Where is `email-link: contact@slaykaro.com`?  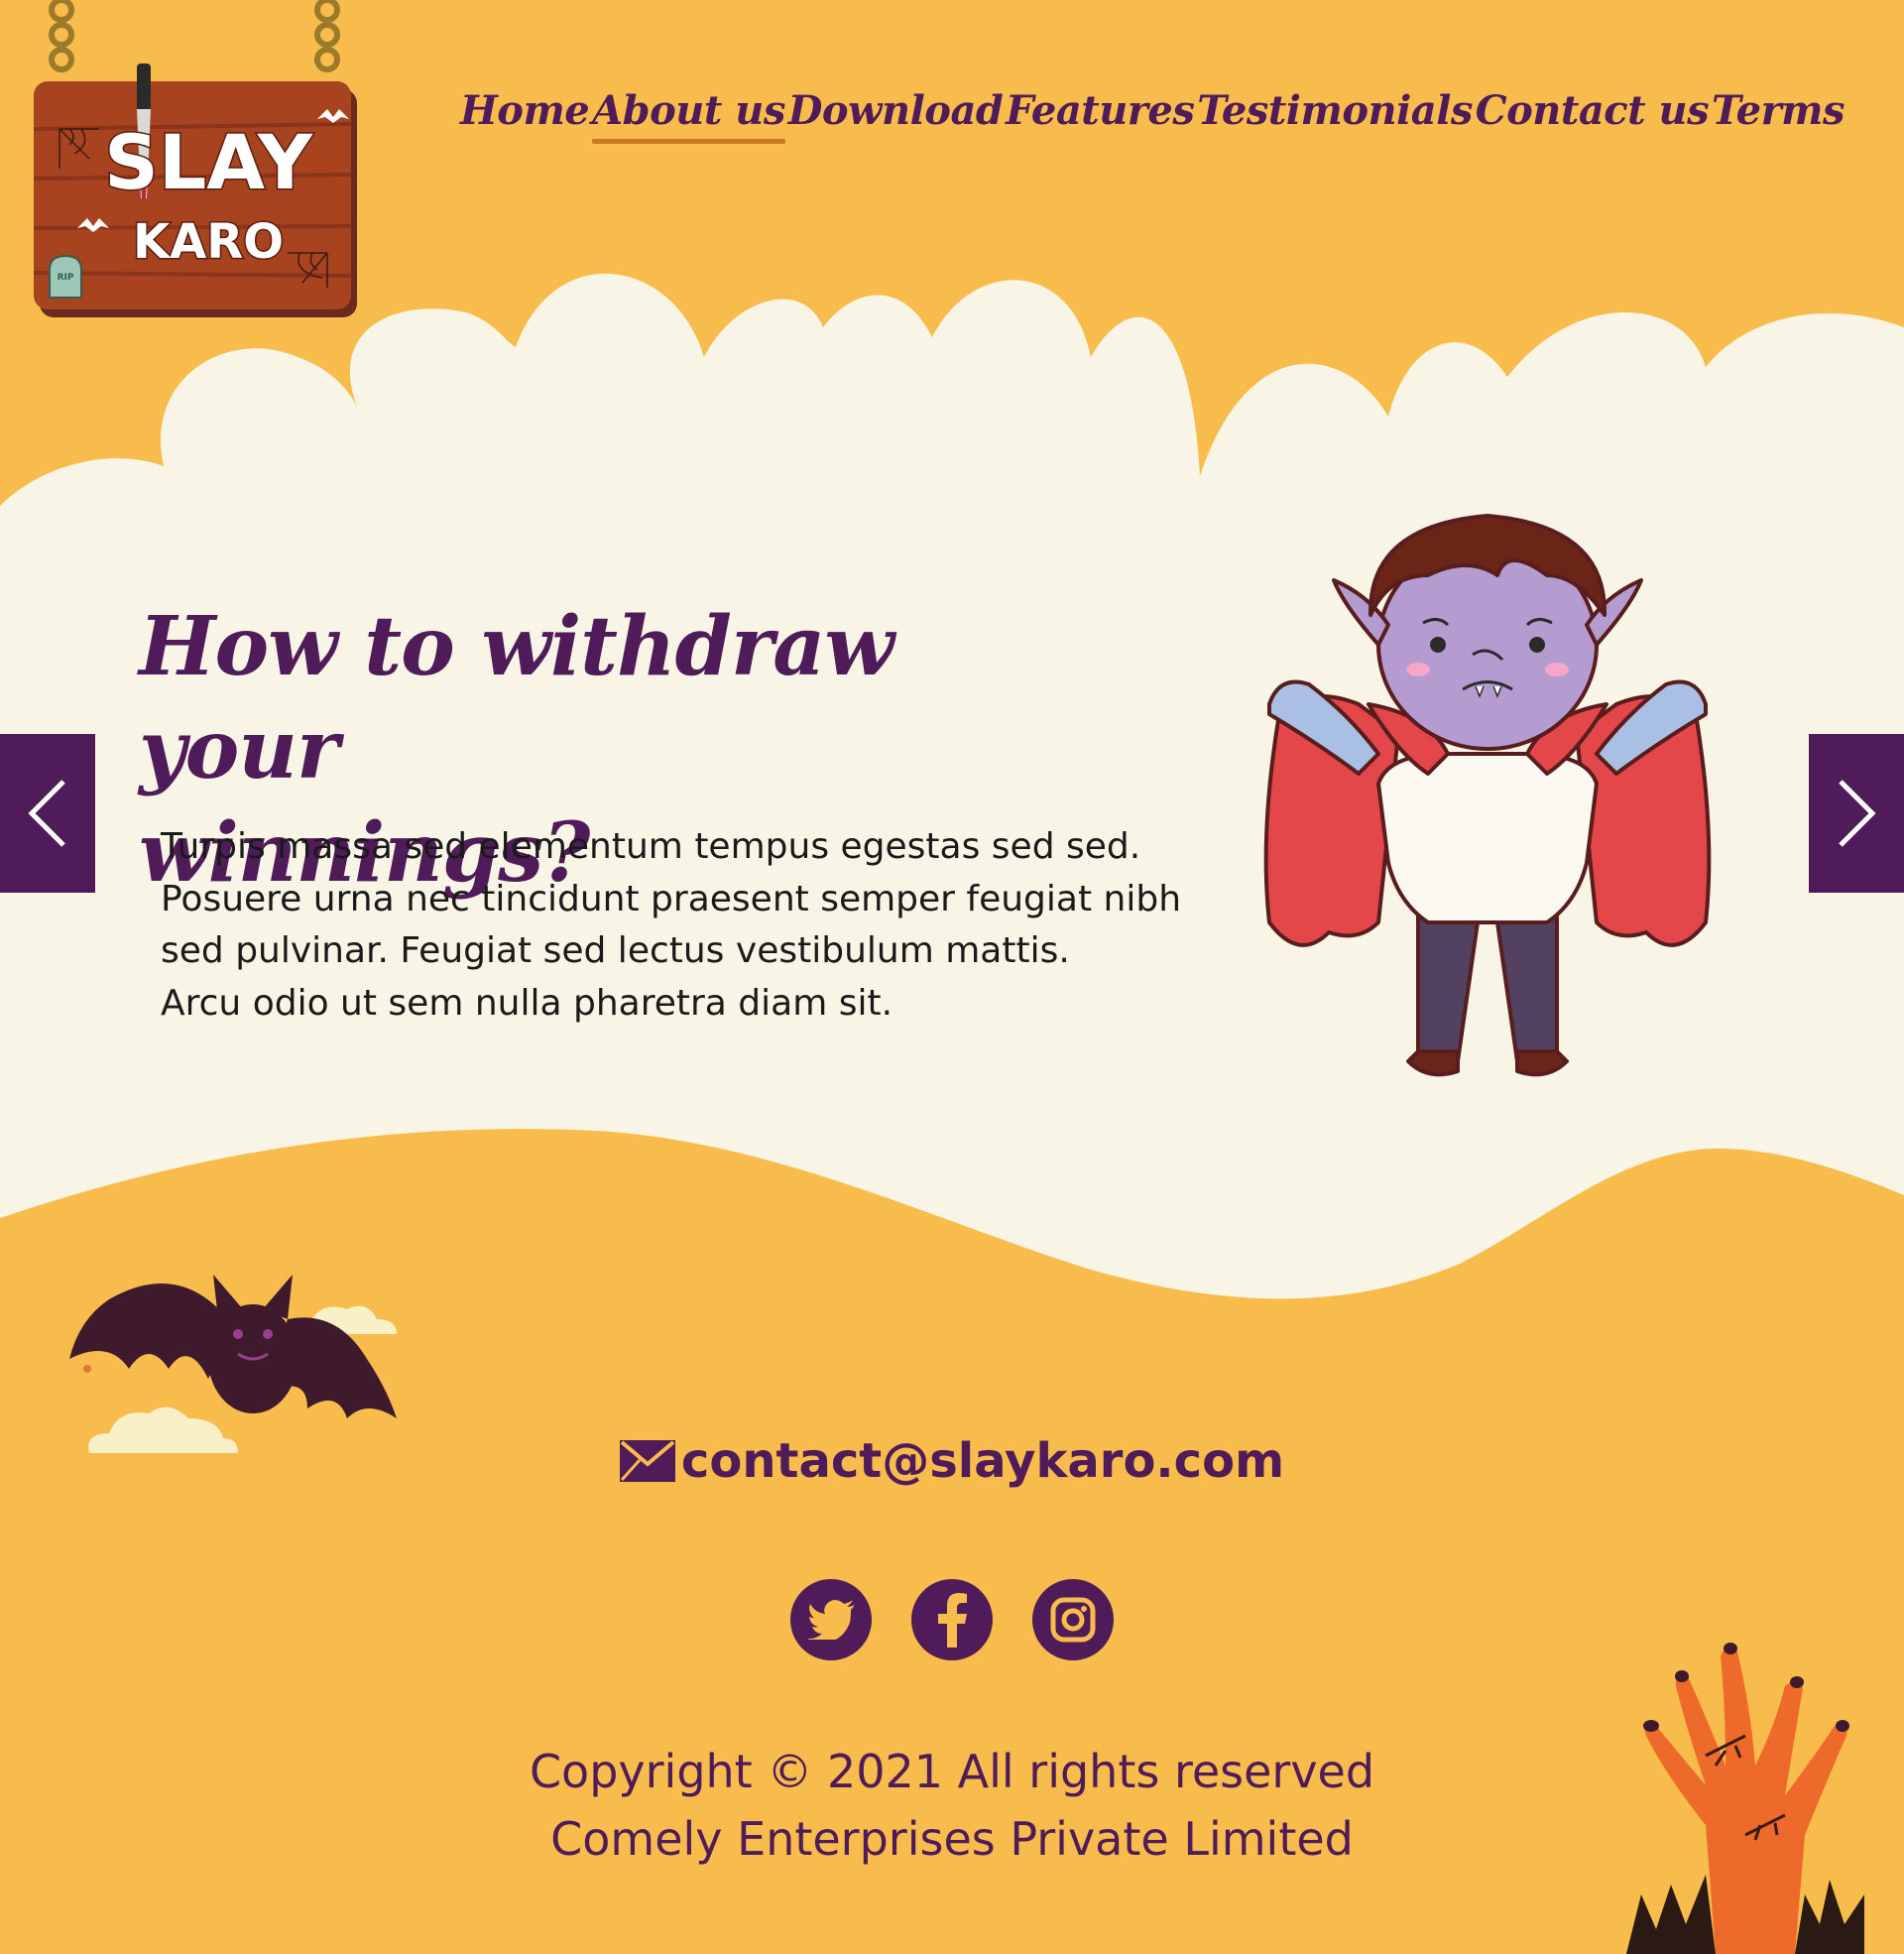
email-link: contact@slaykaro.com is located at coordinates (982, 1461).